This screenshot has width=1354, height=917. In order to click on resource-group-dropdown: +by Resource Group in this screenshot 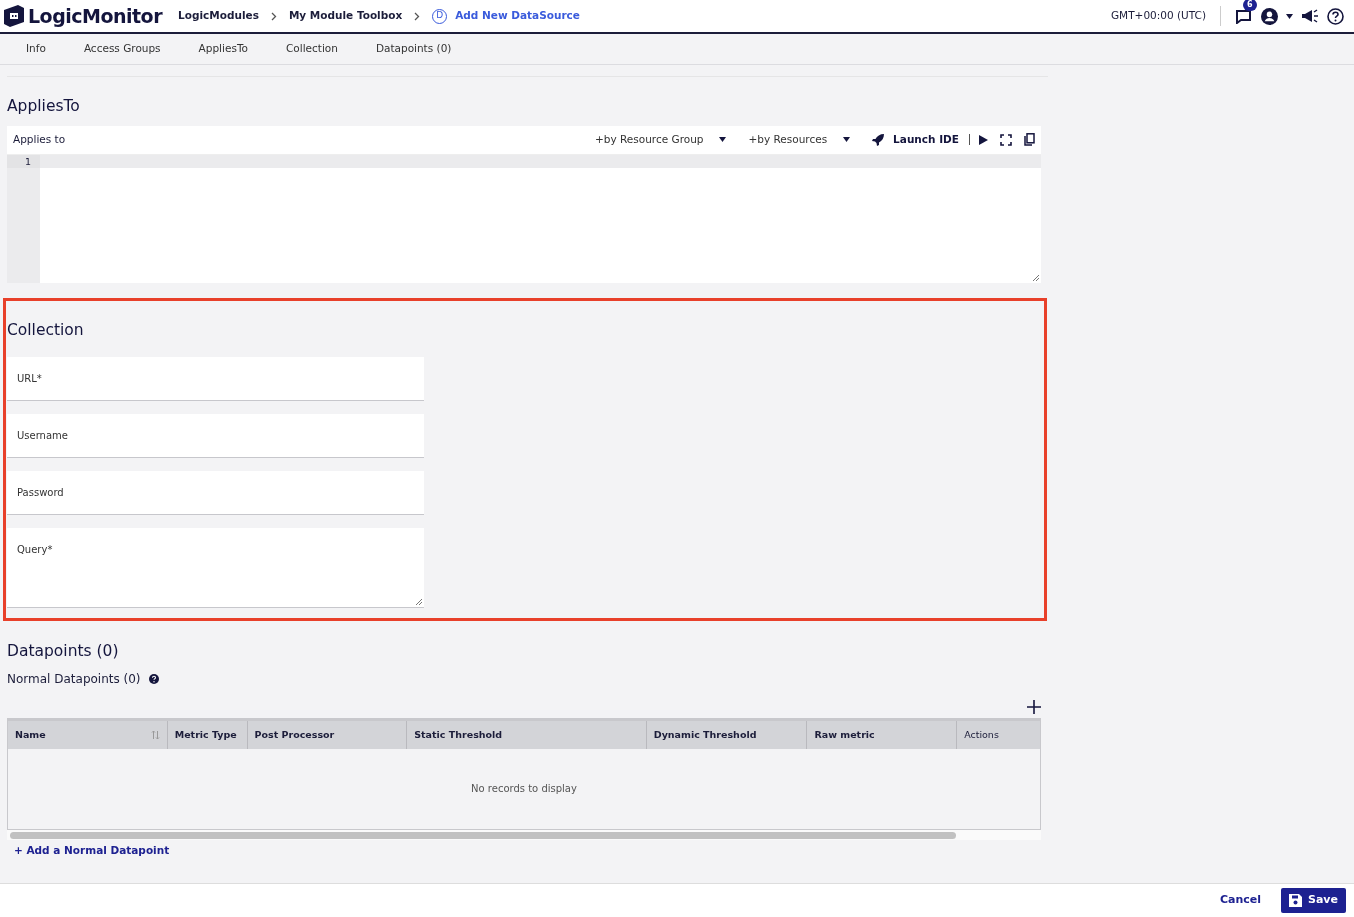, I will do `click(661, 139)`.